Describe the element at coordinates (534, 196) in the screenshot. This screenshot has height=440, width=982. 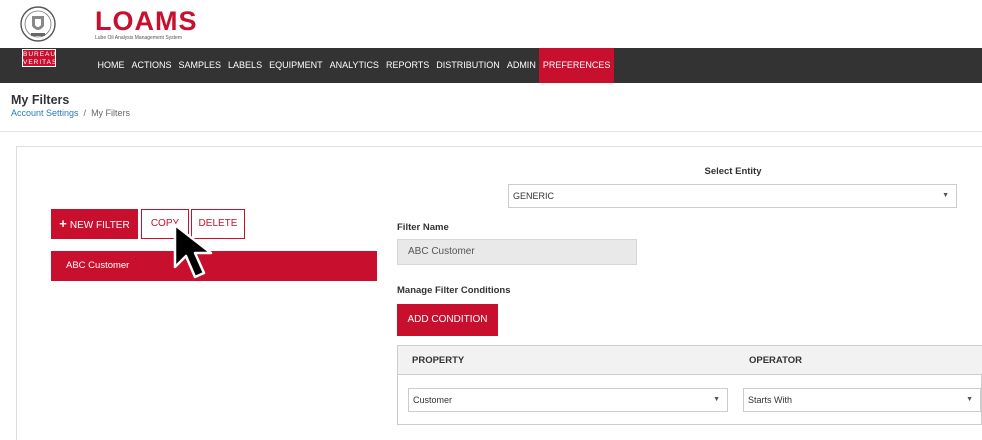
I see `entity-select-value: GENERIC` at that location.